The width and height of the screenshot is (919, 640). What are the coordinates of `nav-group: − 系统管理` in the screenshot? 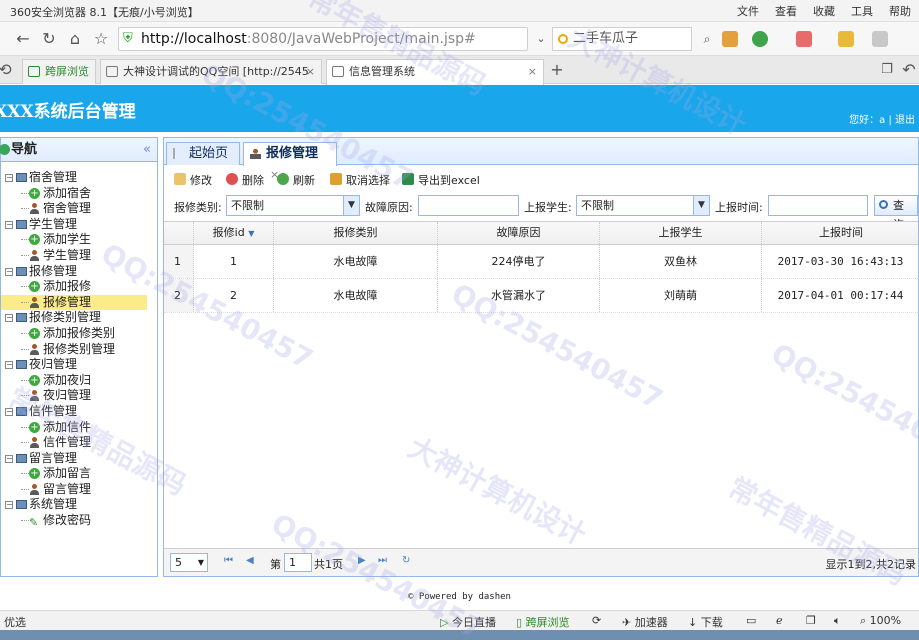 It's located at (79, 505).